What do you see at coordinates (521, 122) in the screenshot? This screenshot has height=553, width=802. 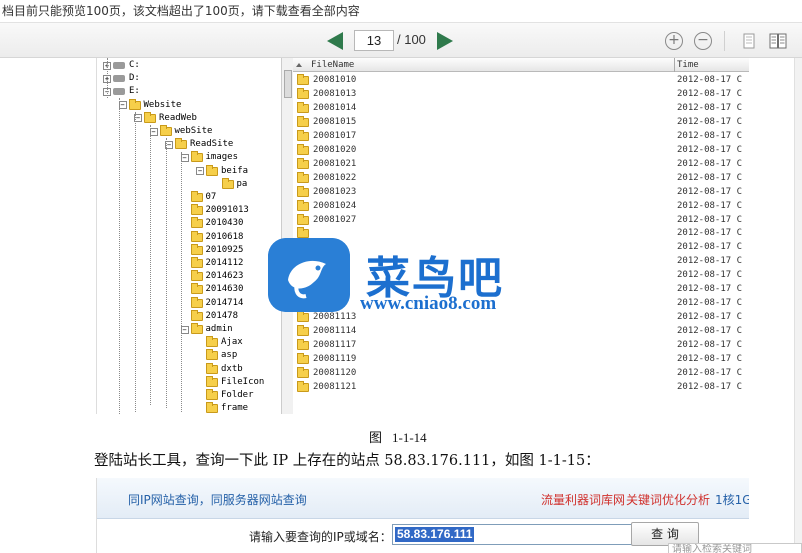 I see `file-row: 20081015 2012-08-17 C` at bounding box center [521, 122].